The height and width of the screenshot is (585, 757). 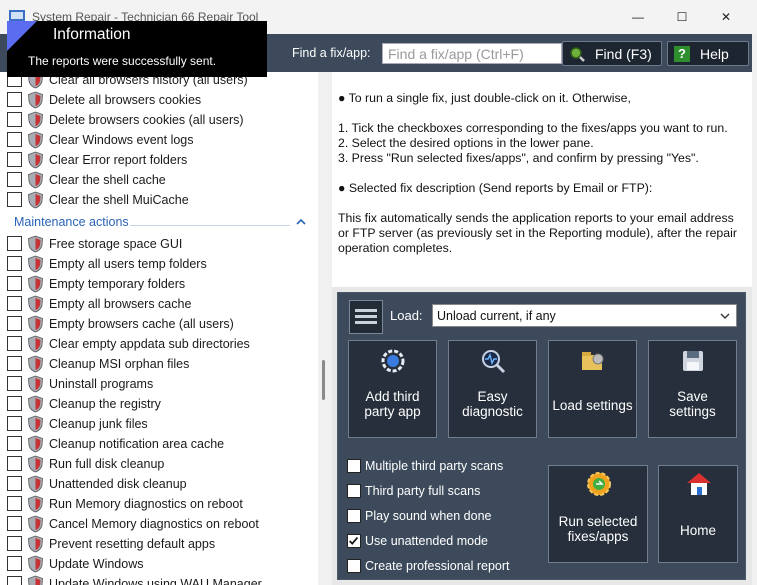 What do you see at coordinates (150, 424) in the screenshot?
I see `fix-list-item: Cleanup junk files` at bounding box center [150, 424].